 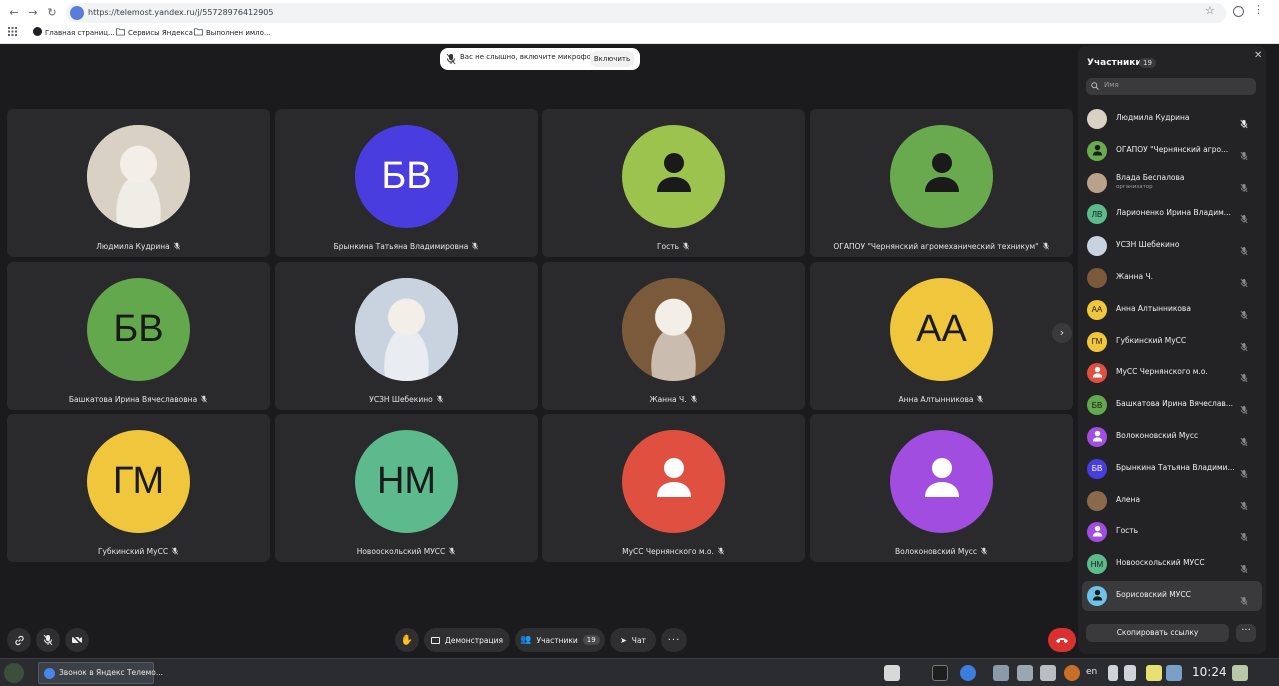 I want to click on avatar-photo, so click(x=673, y=329).